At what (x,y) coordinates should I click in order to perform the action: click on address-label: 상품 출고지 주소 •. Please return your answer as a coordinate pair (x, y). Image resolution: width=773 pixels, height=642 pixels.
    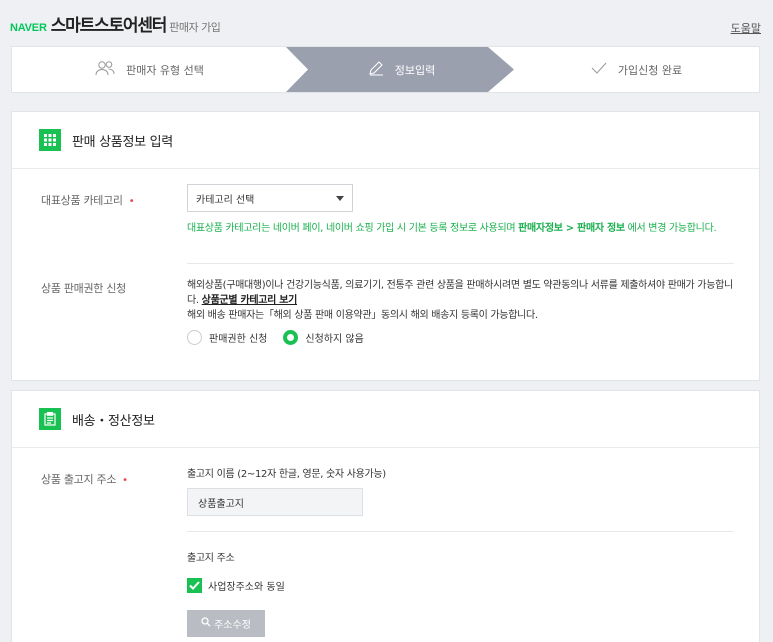
    Looking at the image, I should click on (84, 479).